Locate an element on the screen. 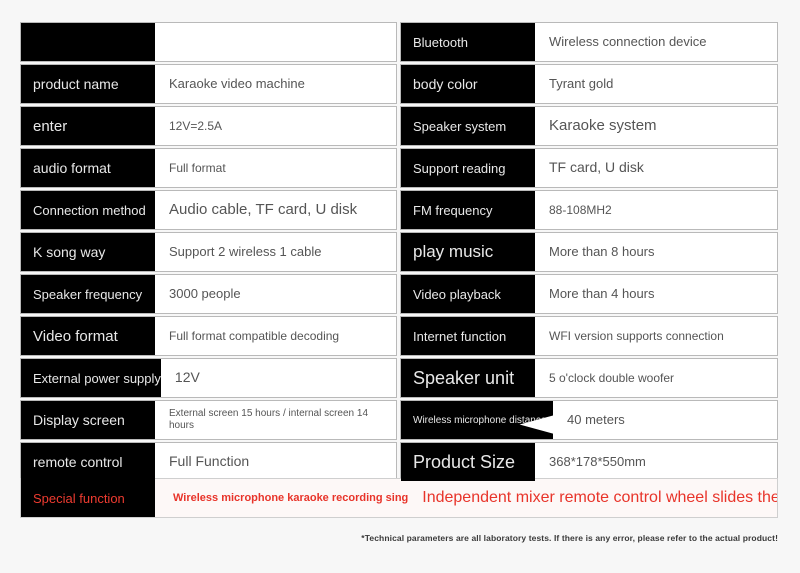  spec-value: TF card, U disk is located at coordinates (656, 168).